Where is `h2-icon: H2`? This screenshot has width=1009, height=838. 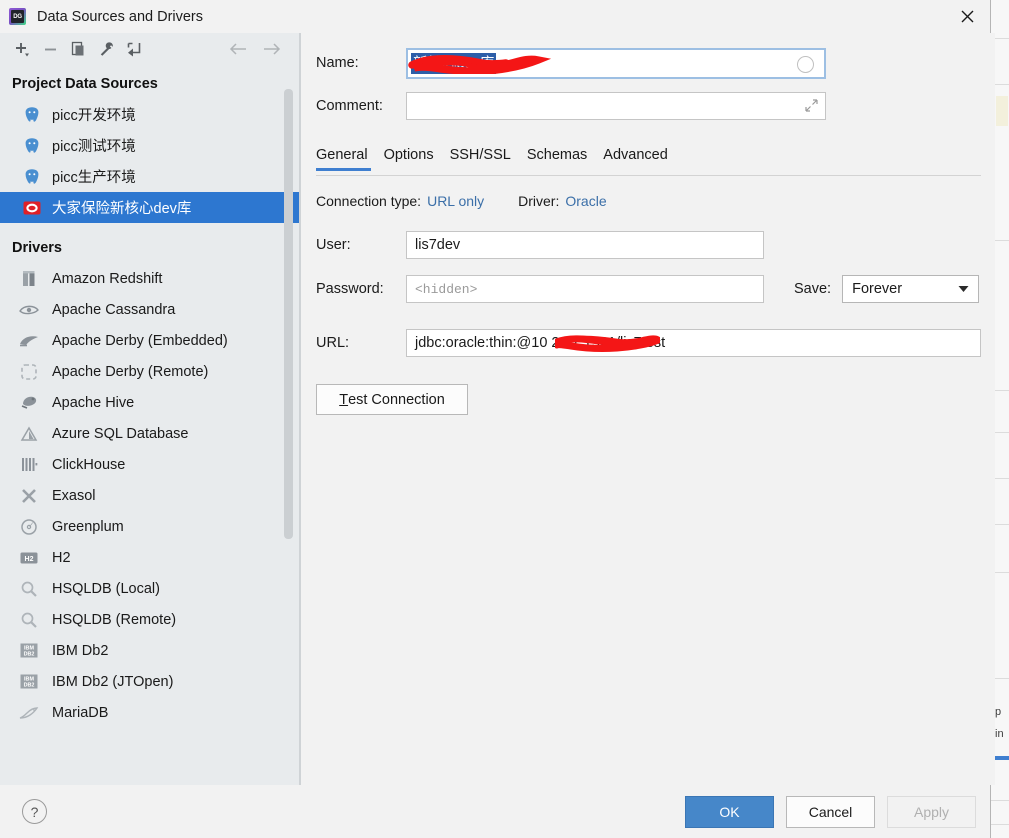
h2-icon: H2 is located at coordinates (29, 558).